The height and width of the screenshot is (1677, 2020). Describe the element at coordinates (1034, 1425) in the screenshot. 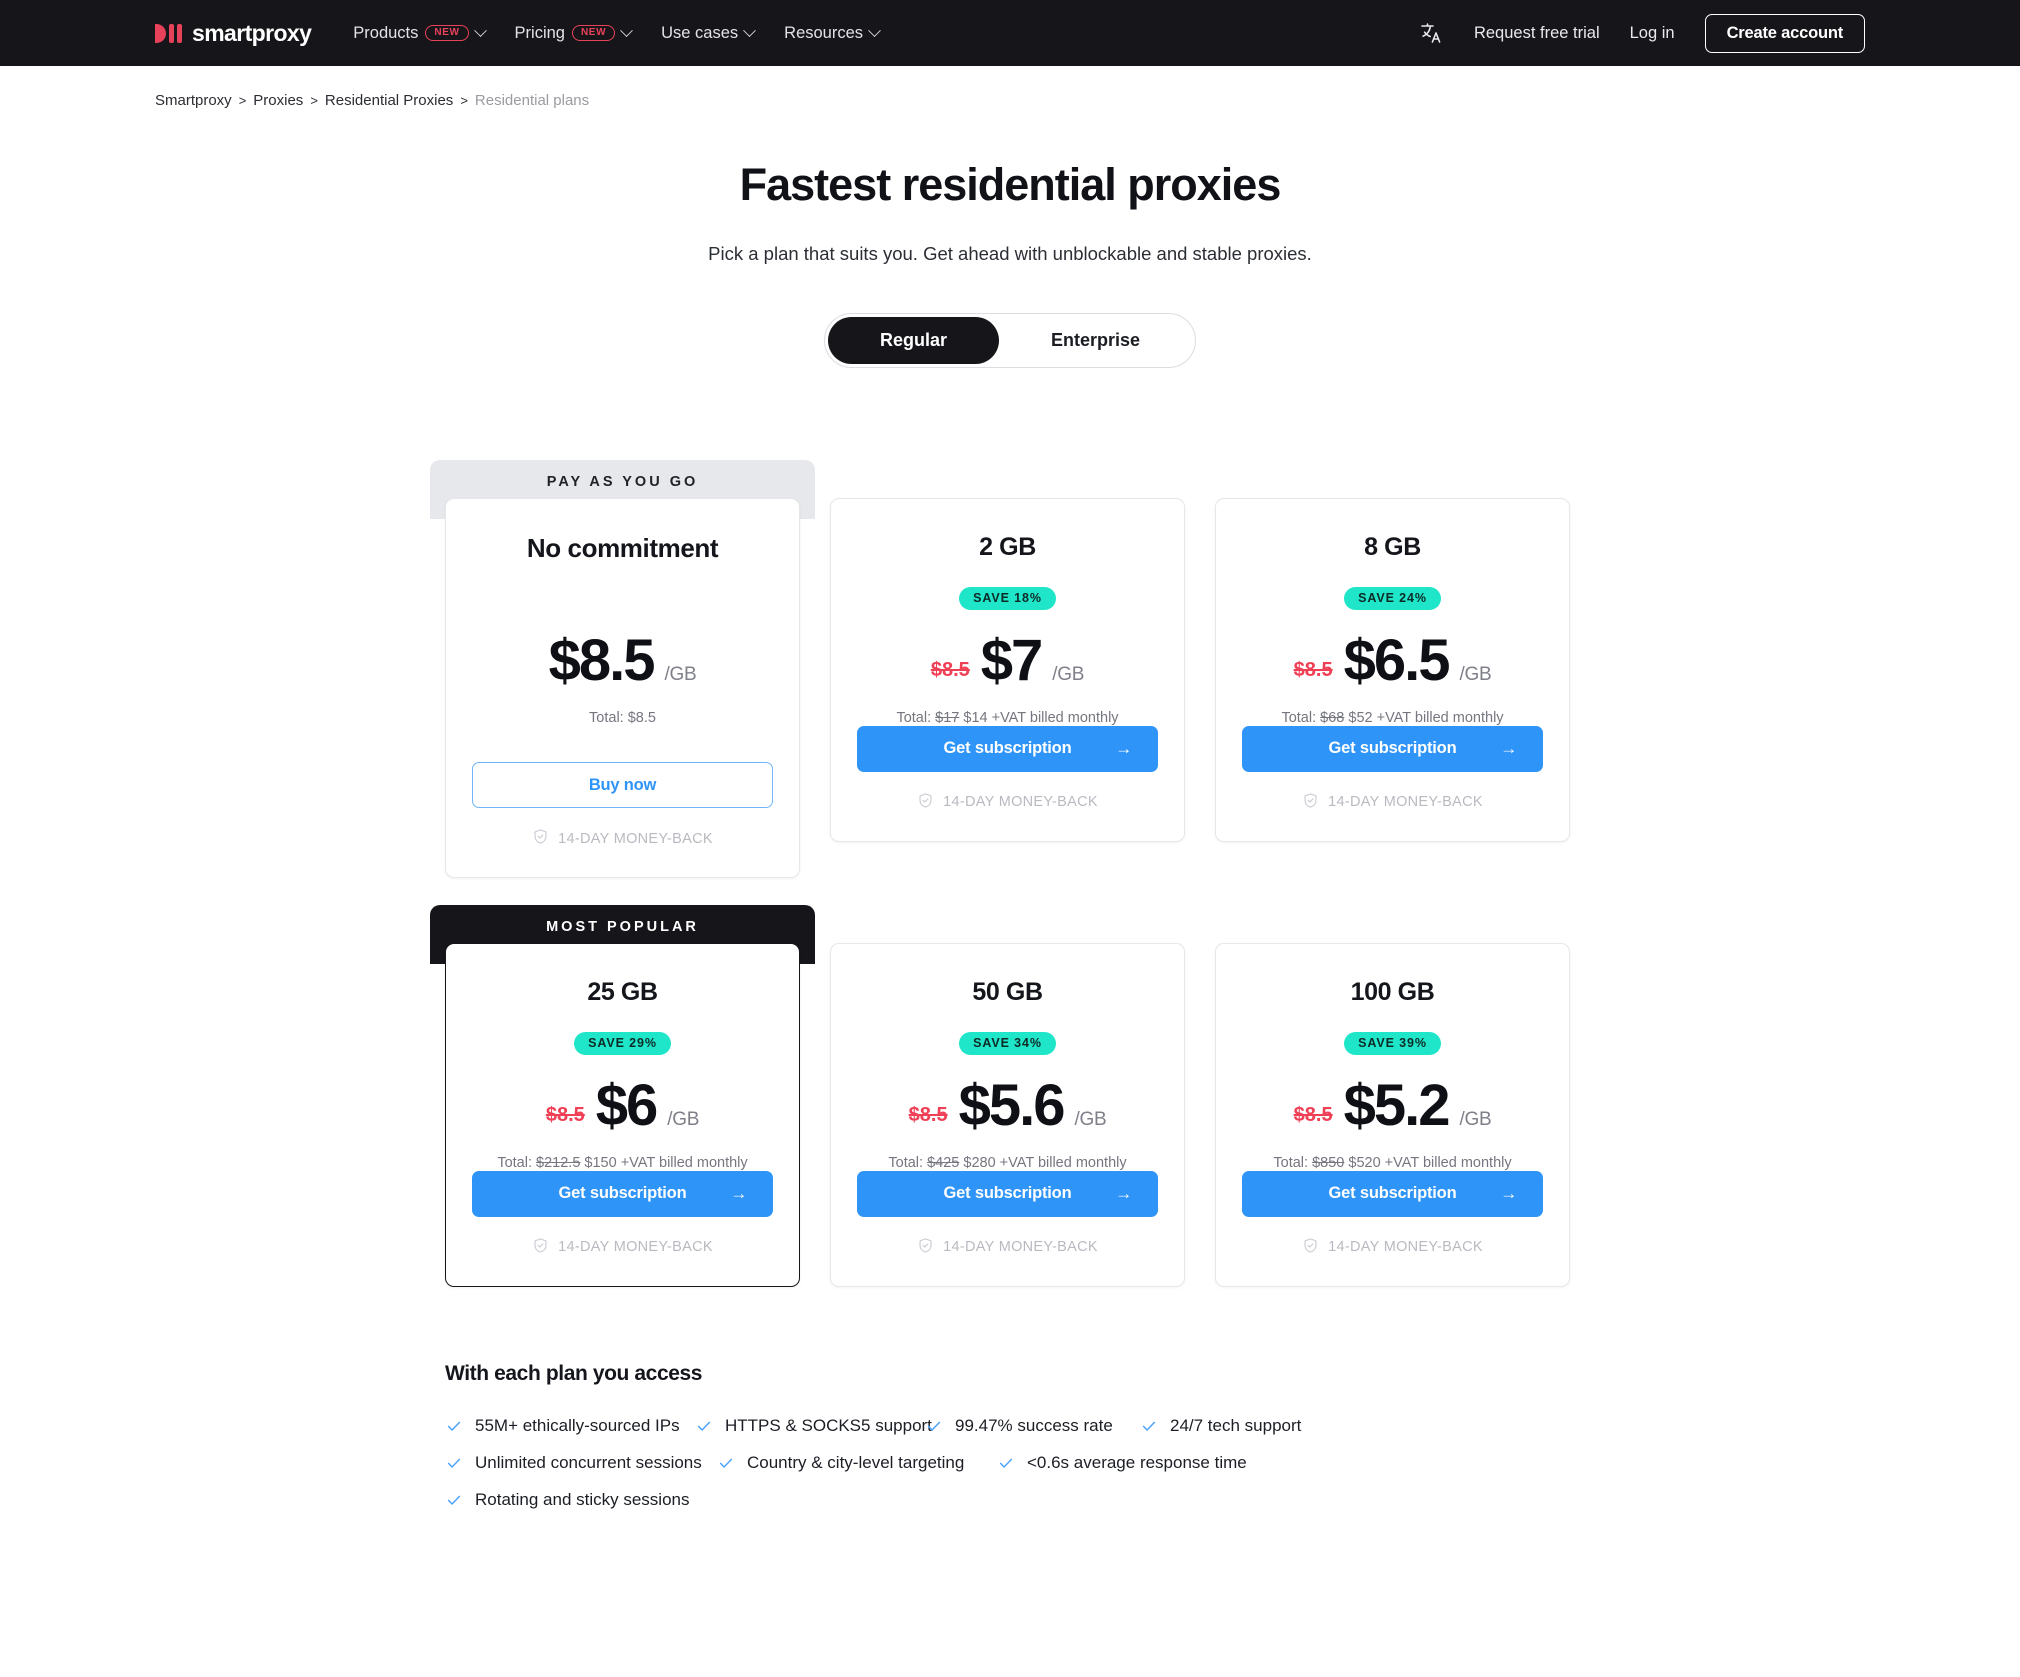

I see `feature-label: 99.47% success rate` at that location.